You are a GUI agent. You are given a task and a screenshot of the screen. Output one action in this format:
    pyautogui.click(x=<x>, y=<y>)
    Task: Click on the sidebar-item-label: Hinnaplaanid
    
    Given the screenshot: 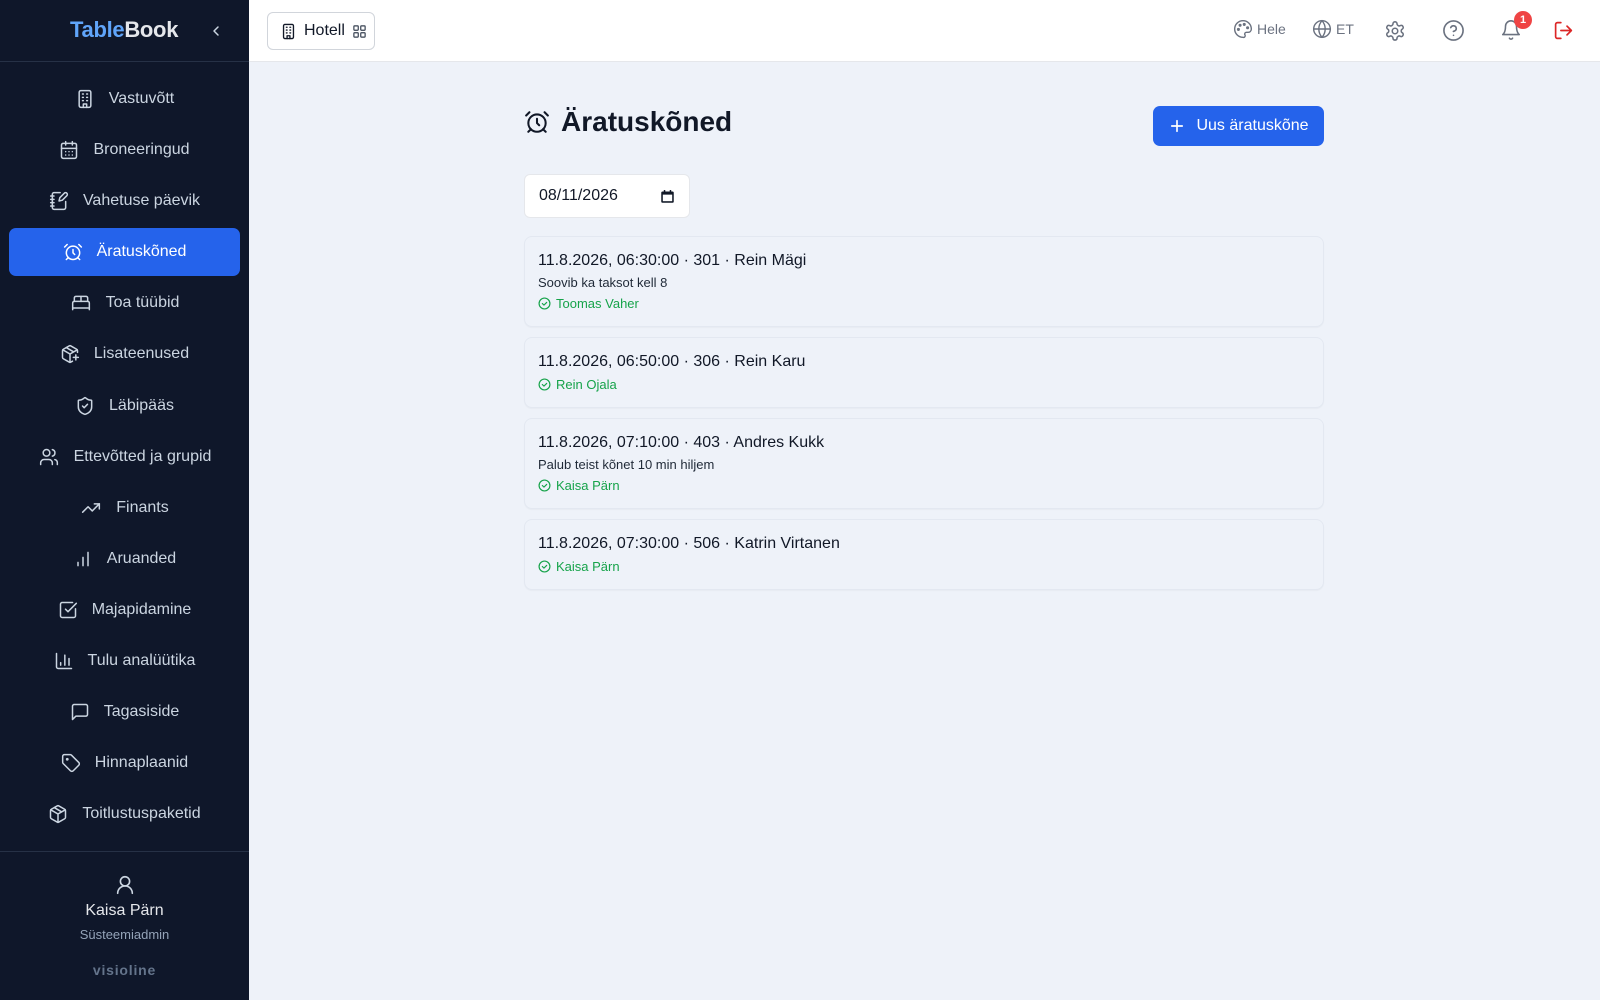 What is the action you would take?
    pyautogui.click(x=141, y=763)
    